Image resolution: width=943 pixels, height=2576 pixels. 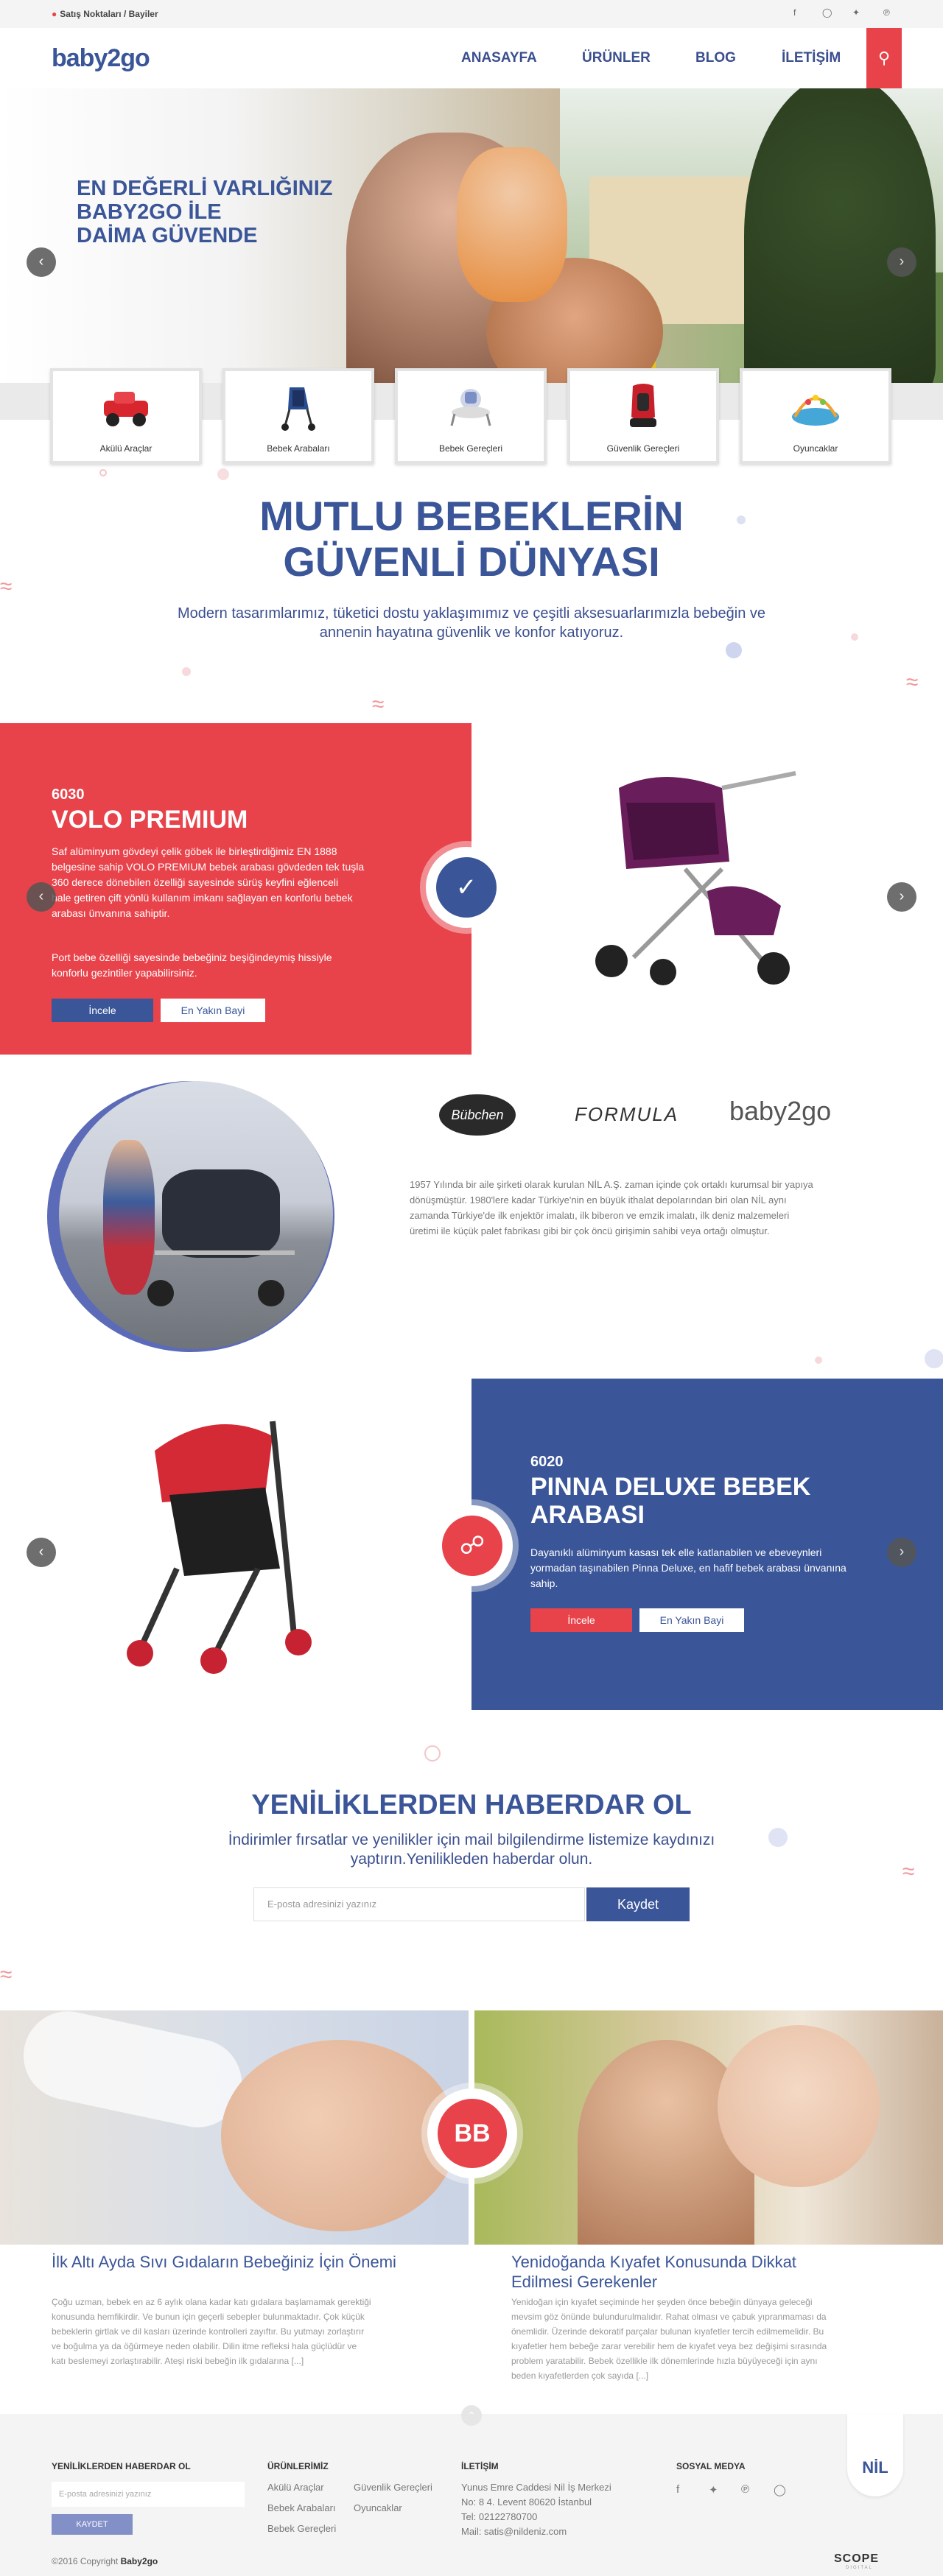 I want to click on product-badge: ✓, so click(x=467, y=887).